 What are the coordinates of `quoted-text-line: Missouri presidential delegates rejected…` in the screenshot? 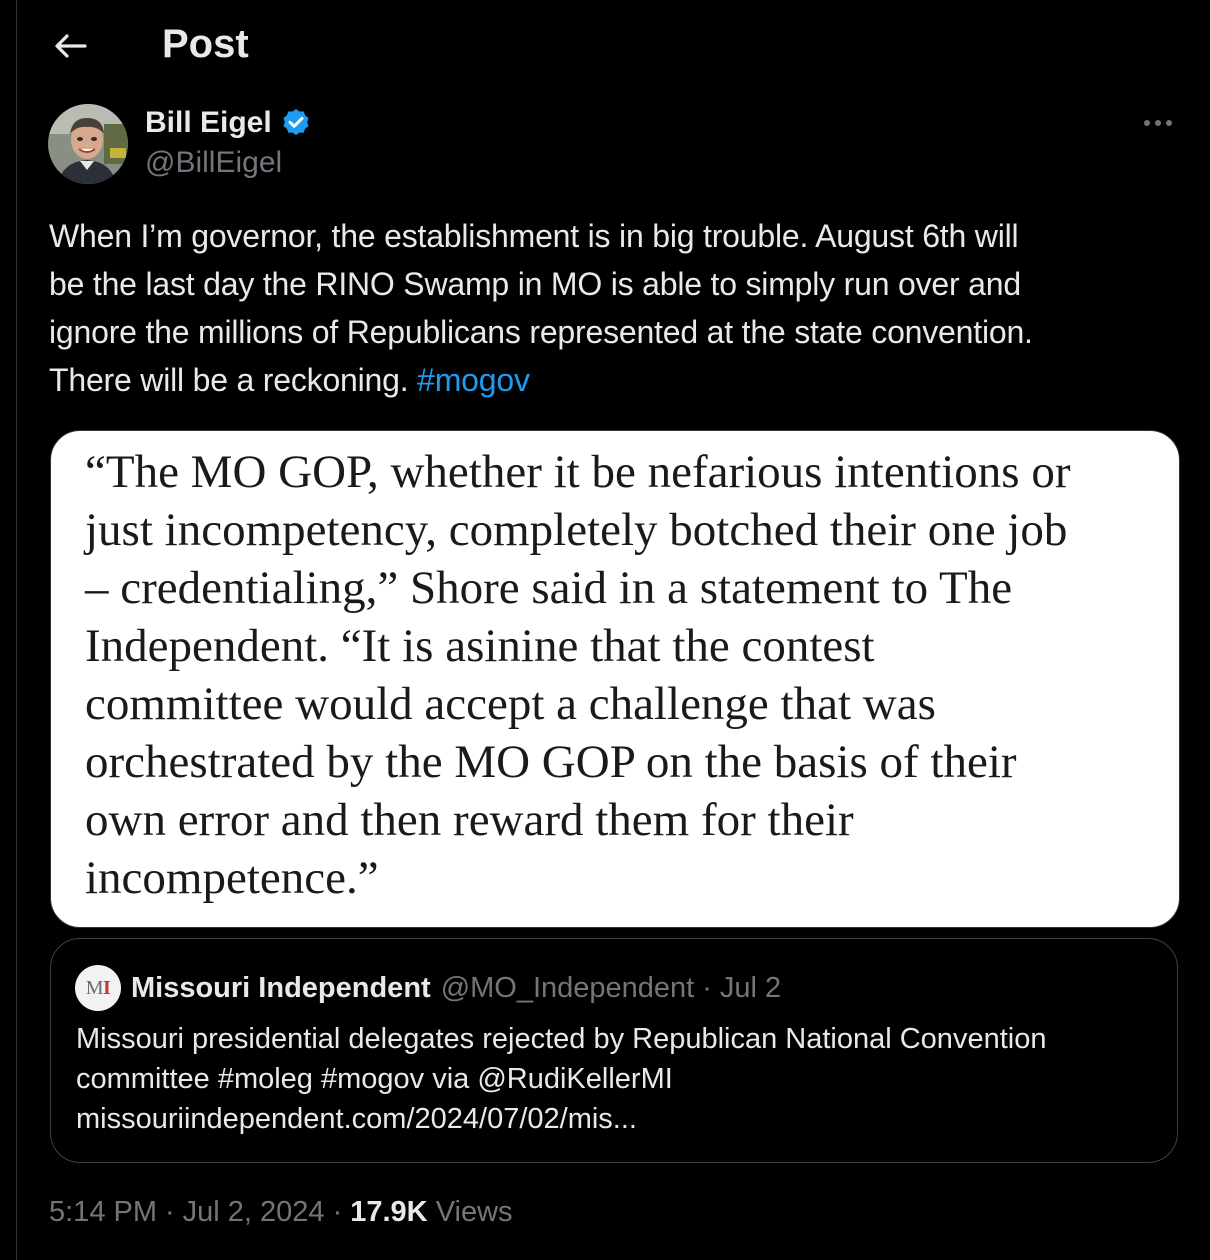 It's located at (561, 1039).